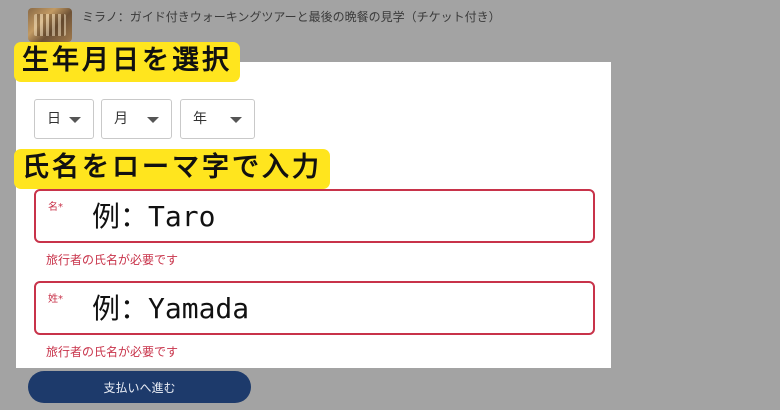 This screenshot has width=780, height=410. Describe the element at coordinates (55, 207) in the screenshot. I see `first-name-label: 名*` at that location.